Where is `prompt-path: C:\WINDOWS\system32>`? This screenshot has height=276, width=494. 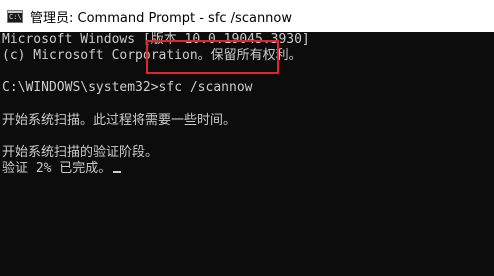 prompt-path: C:\WINDOWS\system32> is located at coordinates (80, 87).